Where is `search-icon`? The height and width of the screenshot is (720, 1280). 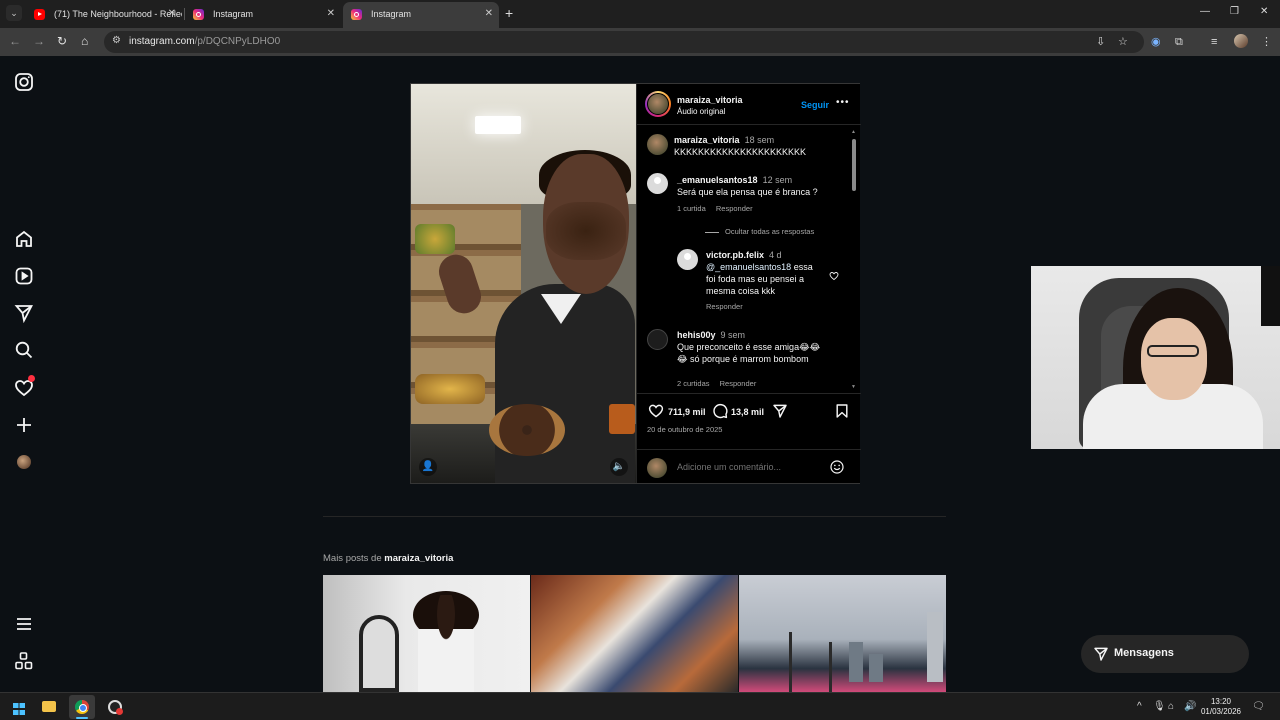
search-icon is located at coordinates (24, 350).